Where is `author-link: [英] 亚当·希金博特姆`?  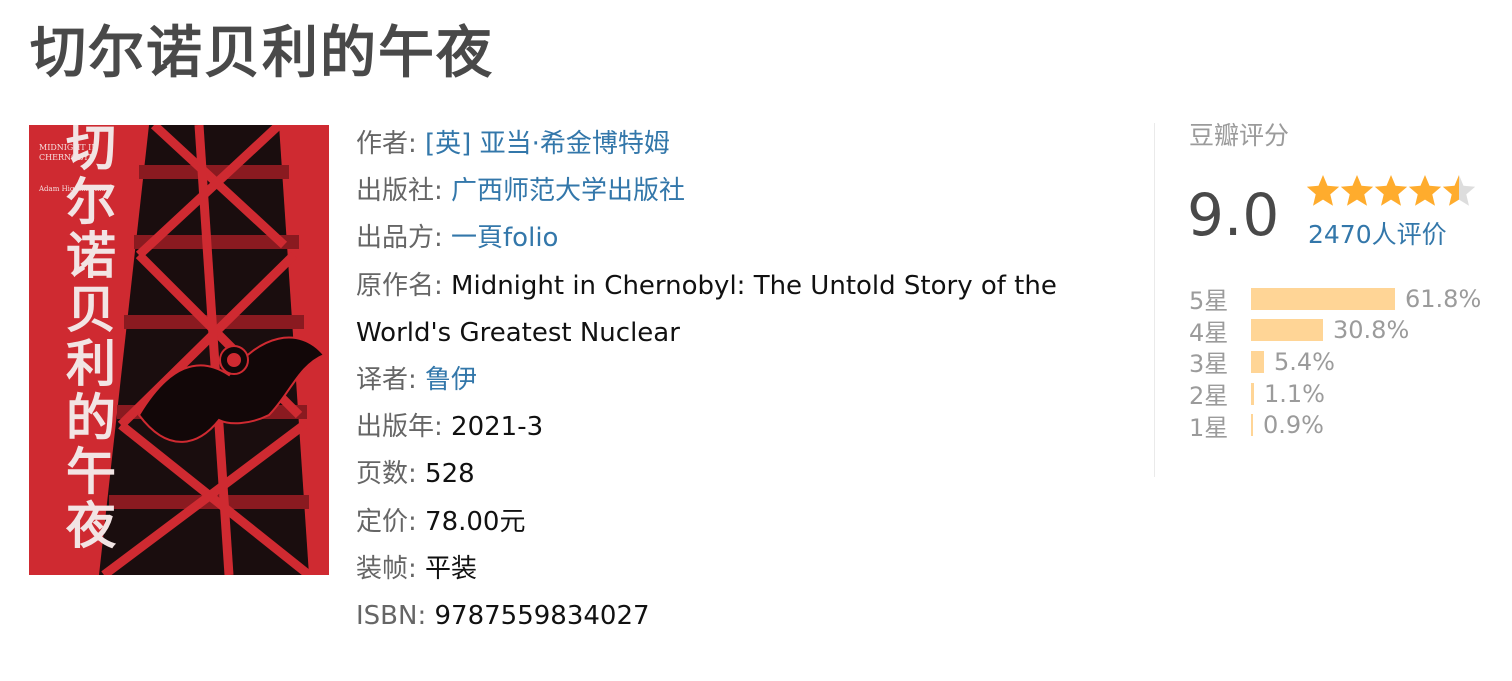 author-link: [英] 亚当·希金博特姆 is located at coordinates (547, 144).